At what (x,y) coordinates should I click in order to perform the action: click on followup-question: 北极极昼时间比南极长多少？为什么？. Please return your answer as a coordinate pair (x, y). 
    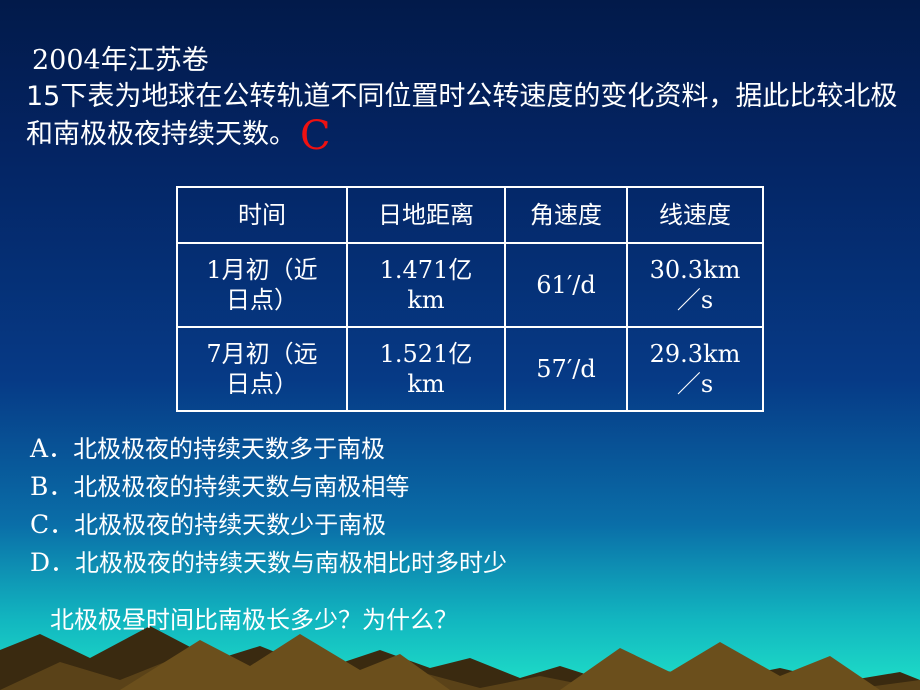
    Looking at the image, I should click on (254, 620).